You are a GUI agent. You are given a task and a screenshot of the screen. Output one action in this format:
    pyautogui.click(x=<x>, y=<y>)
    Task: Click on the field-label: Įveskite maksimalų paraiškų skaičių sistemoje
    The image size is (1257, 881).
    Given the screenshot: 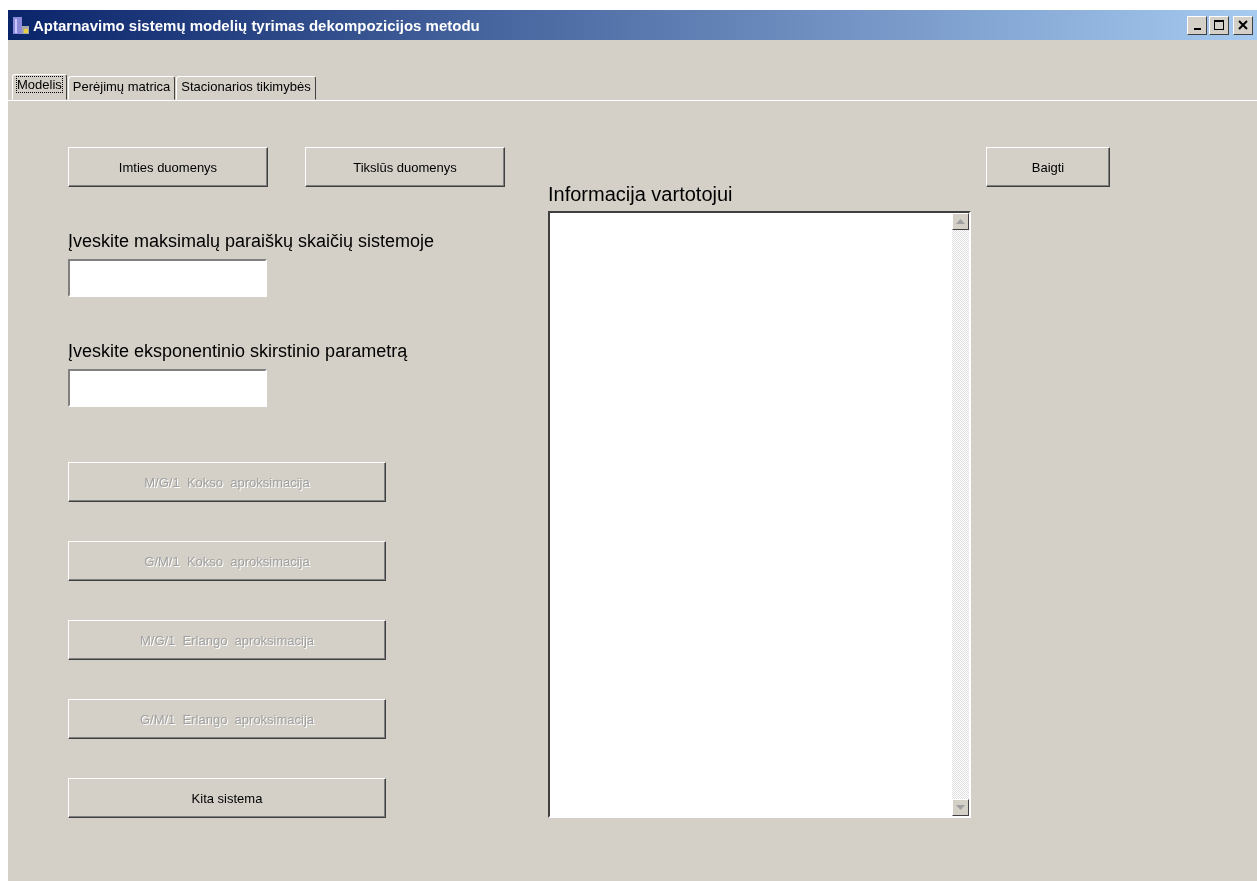 What is the action you would take?
    pyautogui.click(x=252, y=242)
    